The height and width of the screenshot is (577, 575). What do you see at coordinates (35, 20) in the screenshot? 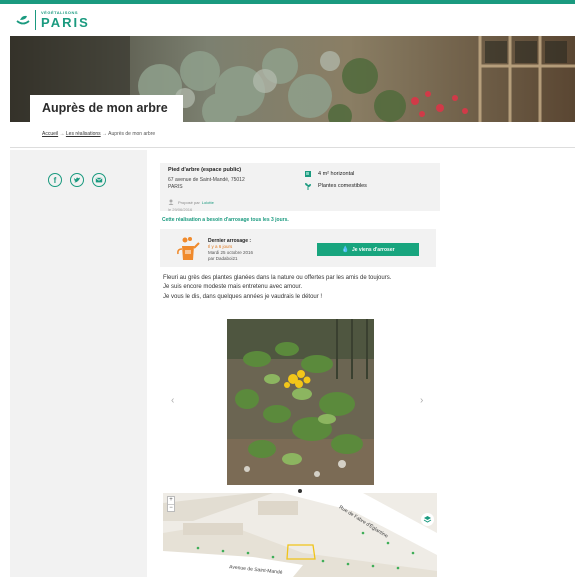
I see `logo-separator` at bounding box center [35, 20].